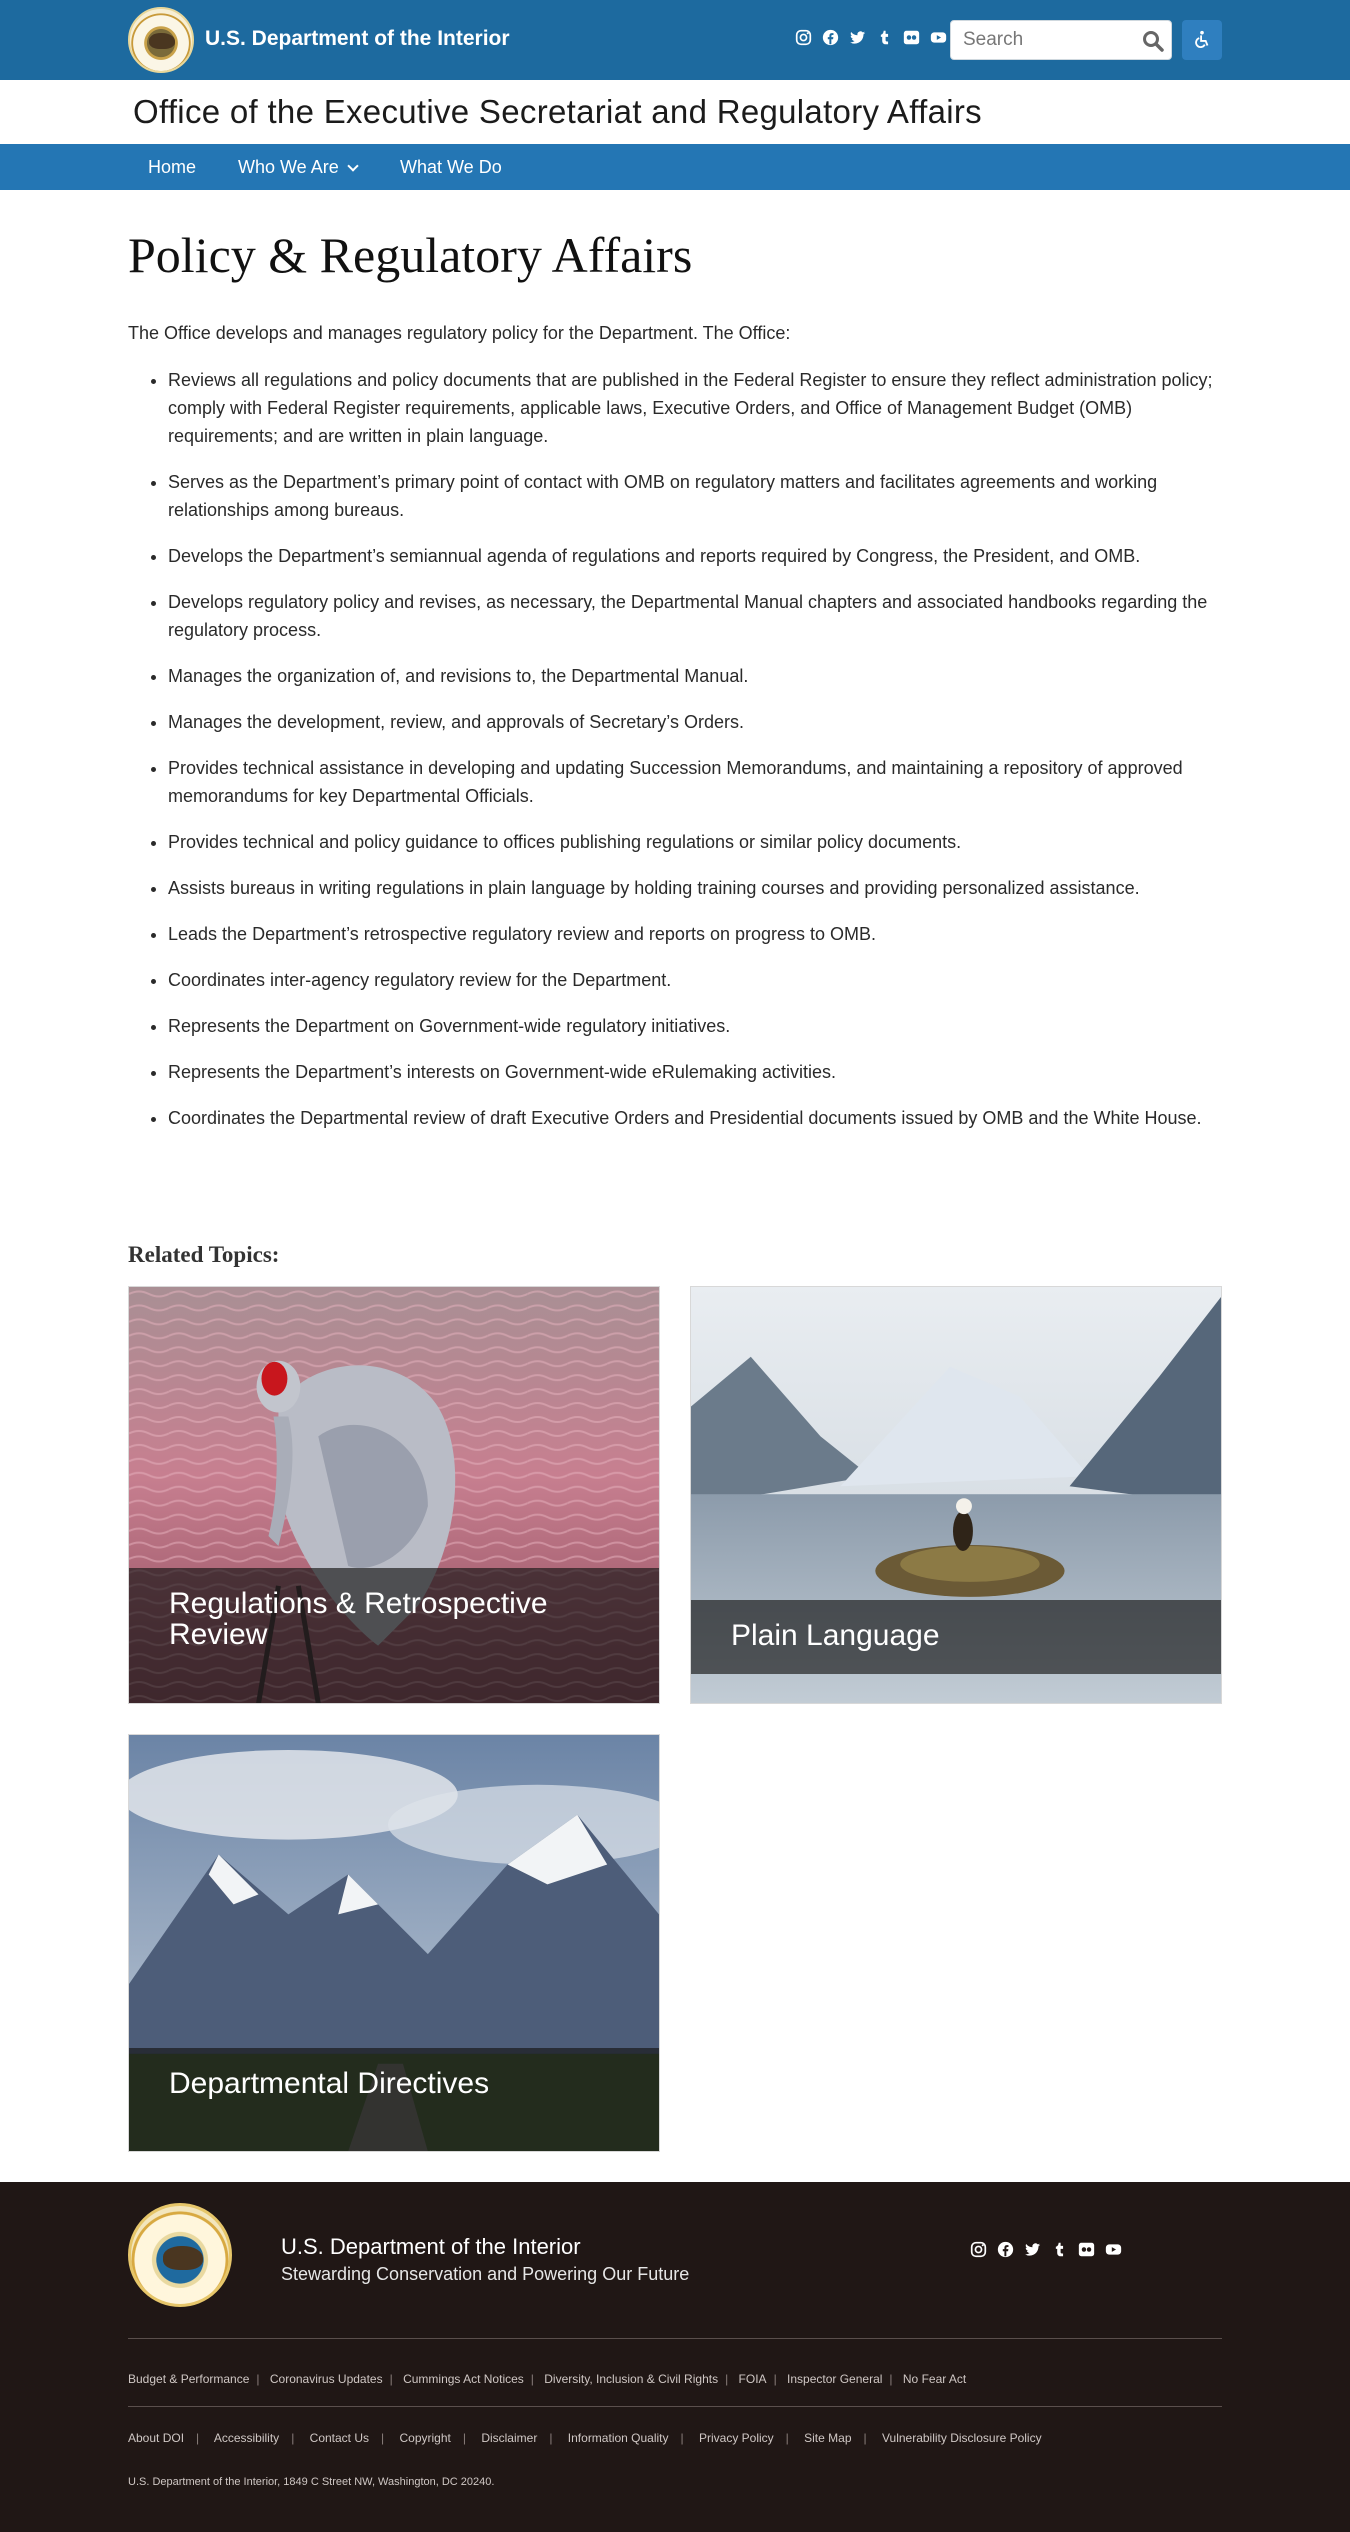  I want to click on footer-link-cummings-act: Cummings Act Notices, so click(463, 2379).